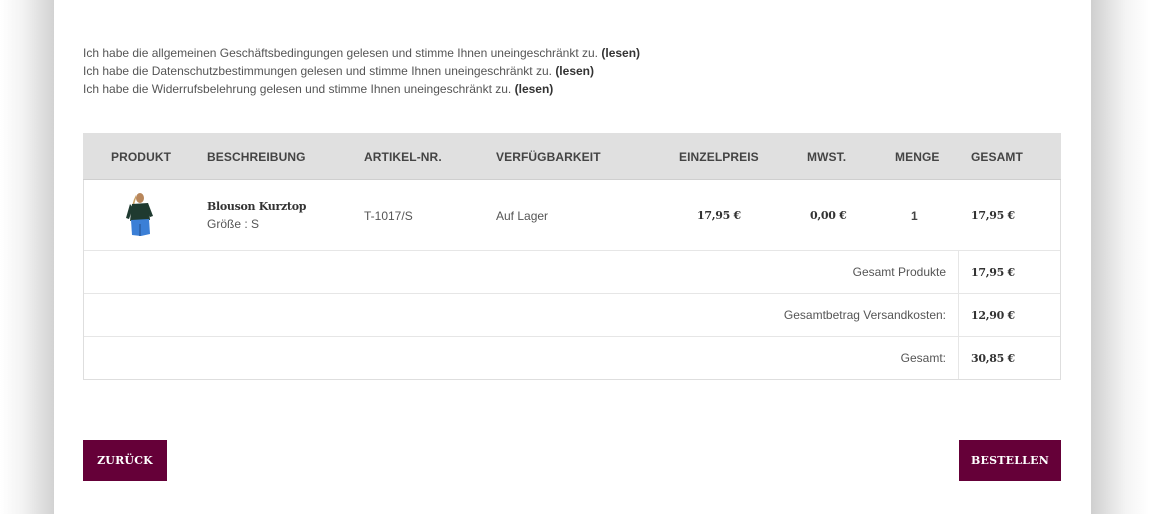  Describe the element at coordinates (719, 157) in the screenshot. I see `header-unit-price: EINZELPREIS` at that location.